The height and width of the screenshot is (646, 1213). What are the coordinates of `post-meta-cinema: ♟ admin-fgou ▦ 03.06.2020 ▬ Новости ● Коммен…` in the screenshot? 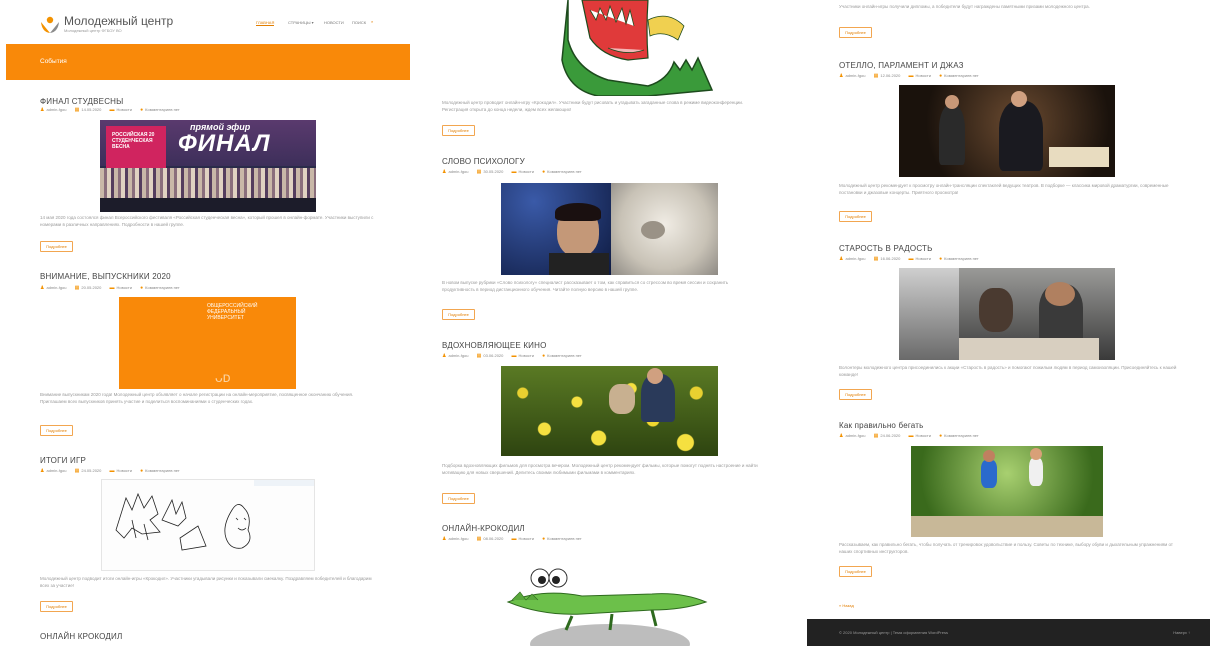 It's located at (512, 356).